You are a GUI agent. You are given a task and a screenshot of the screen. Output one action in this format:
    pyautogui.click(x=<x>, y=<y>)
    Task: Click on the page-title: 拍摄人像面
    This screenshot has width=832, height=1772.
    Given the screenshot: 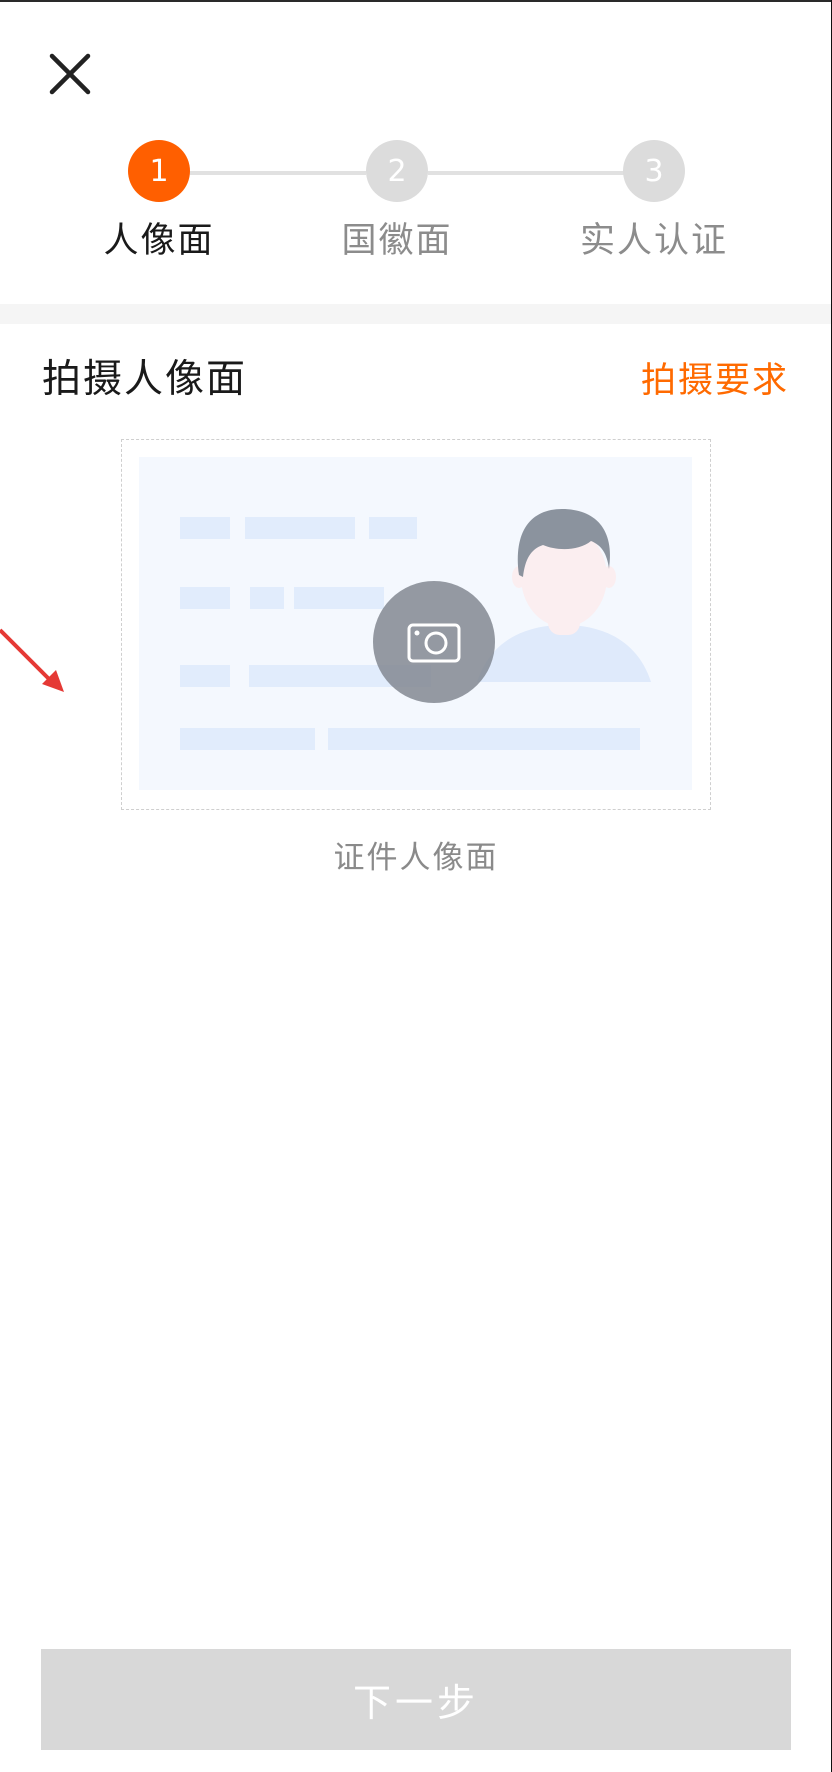 What is the action you would take?
    pyautogui.click(x=145, y=379)
    